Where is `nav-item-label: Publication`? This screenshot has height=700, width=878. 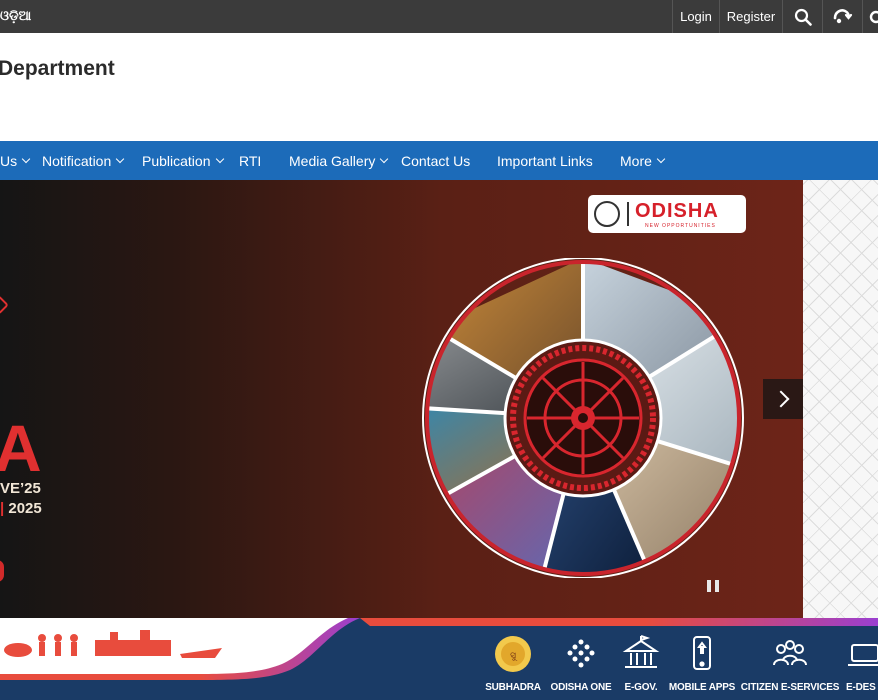
nav-item-label: Publication is located at coordinates (176, 160).